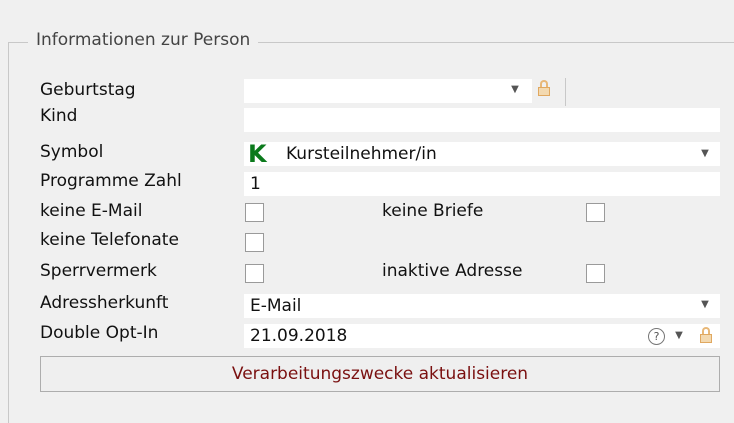 The height and width of the screenshot is (423, 734). I want to click on adressherkunft-dropdown-icon: ▼, so click(705, 304).